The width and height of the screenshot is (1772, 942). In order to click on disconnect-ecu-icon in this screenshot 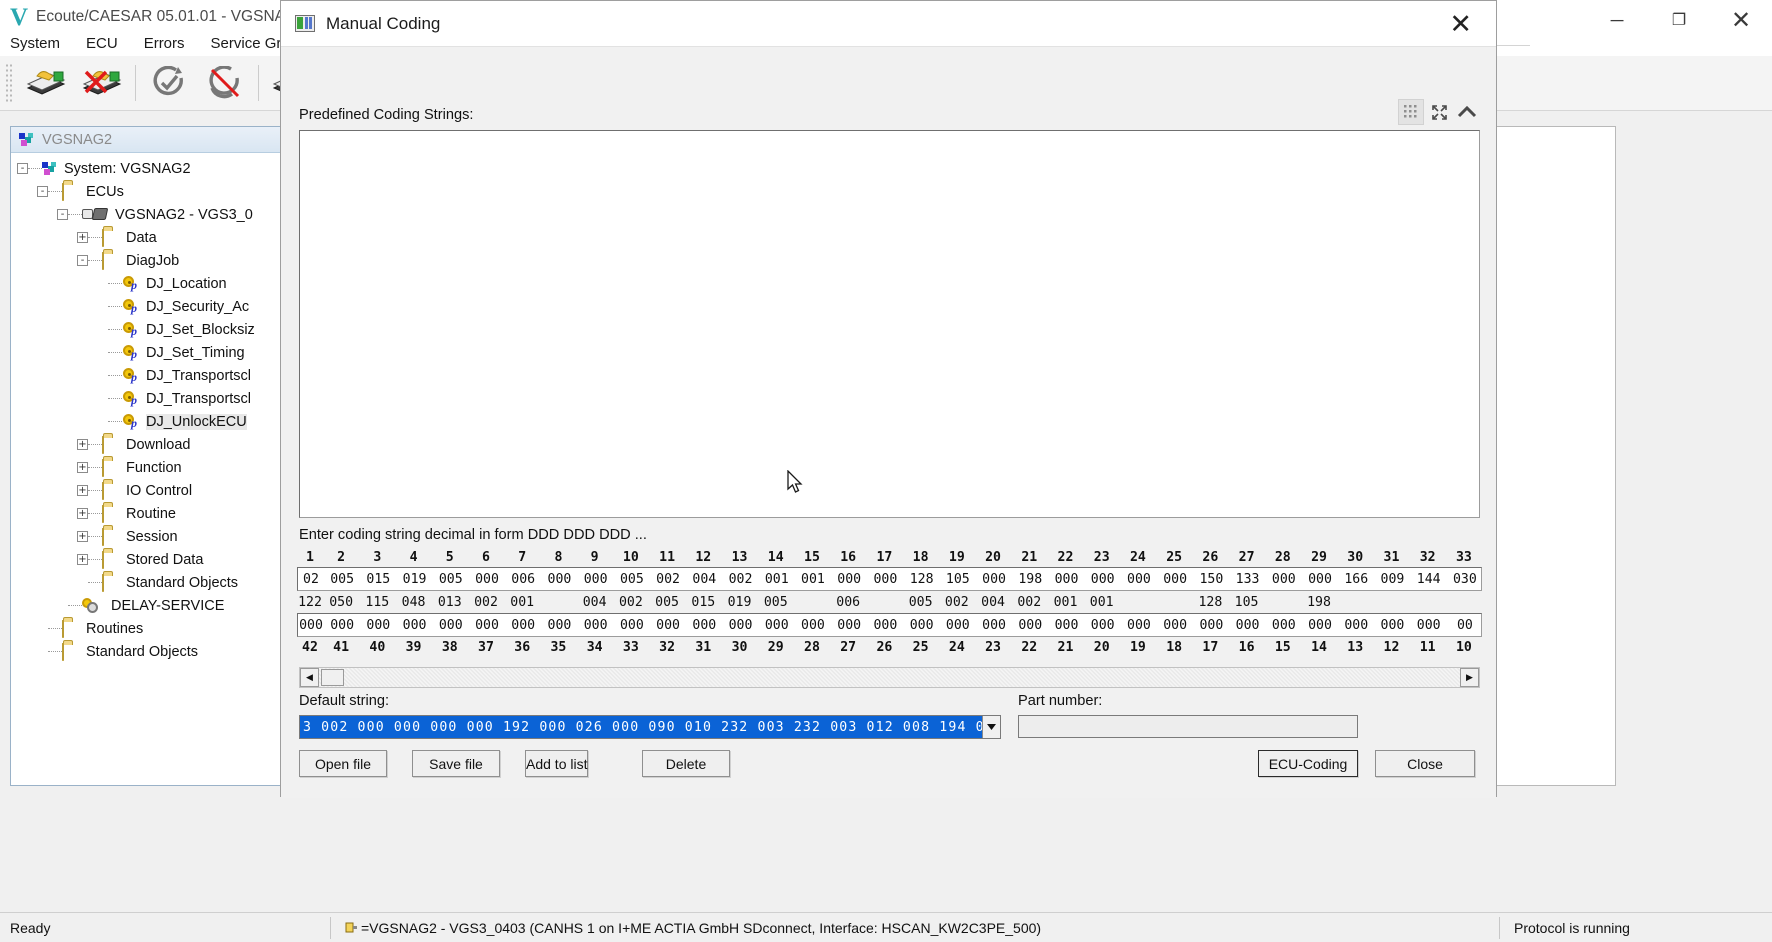, I will do `click(102, 83)`.